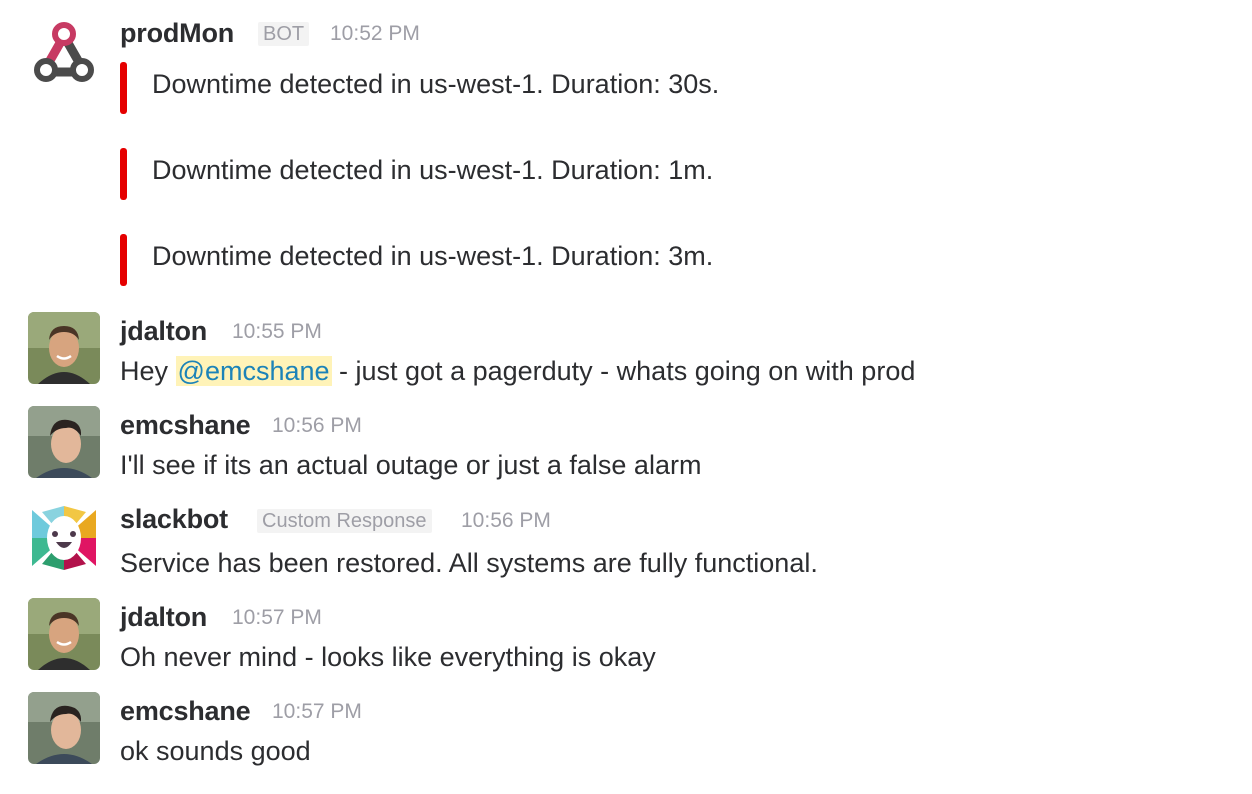 The height and width of the screenshot is (794, 1252). I want to click on user-mention: @emcshane, so click(253, 371).